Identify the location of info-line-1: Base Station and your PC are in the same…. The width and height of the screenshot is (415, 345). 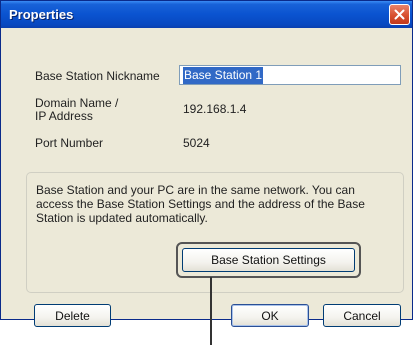
(195, 190).